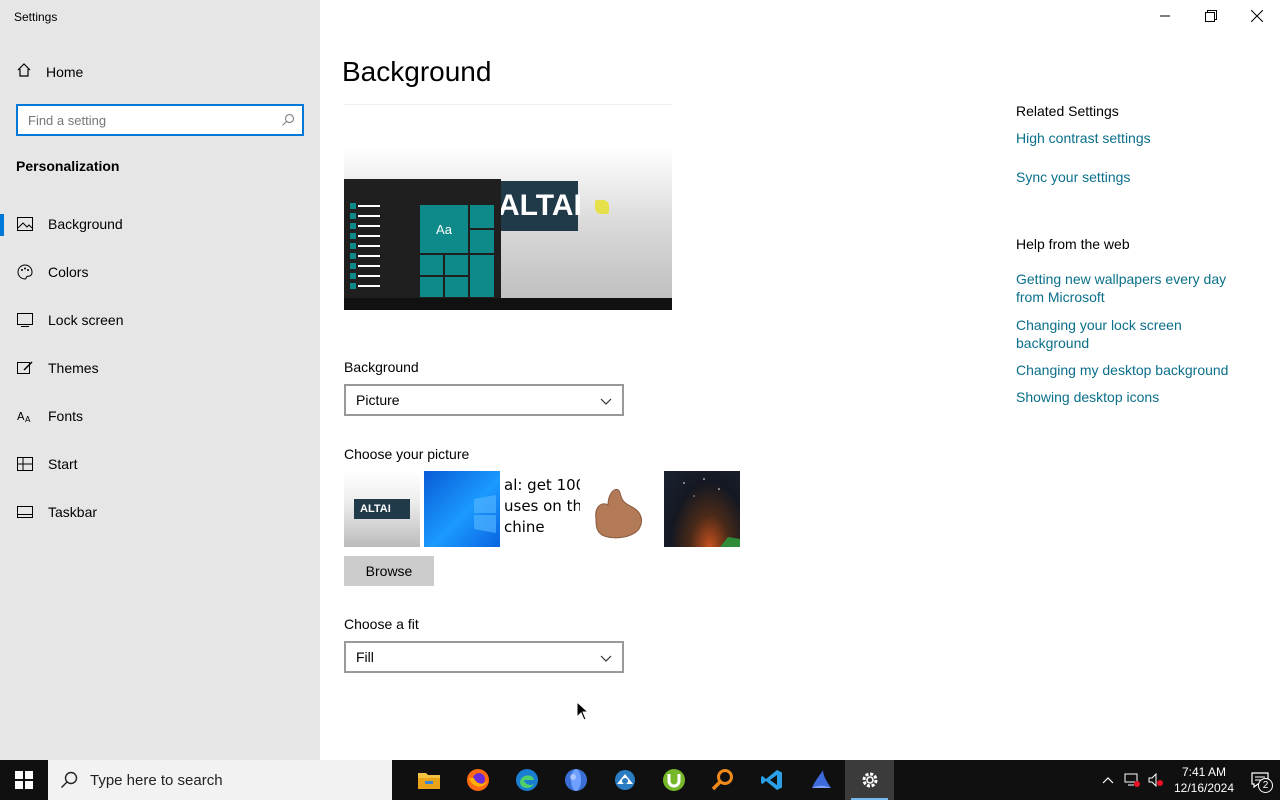  What do you see at coordinates (68, 166) in the screenshot?
I see `section-title: Personalization` at bounding box center [68, 166].